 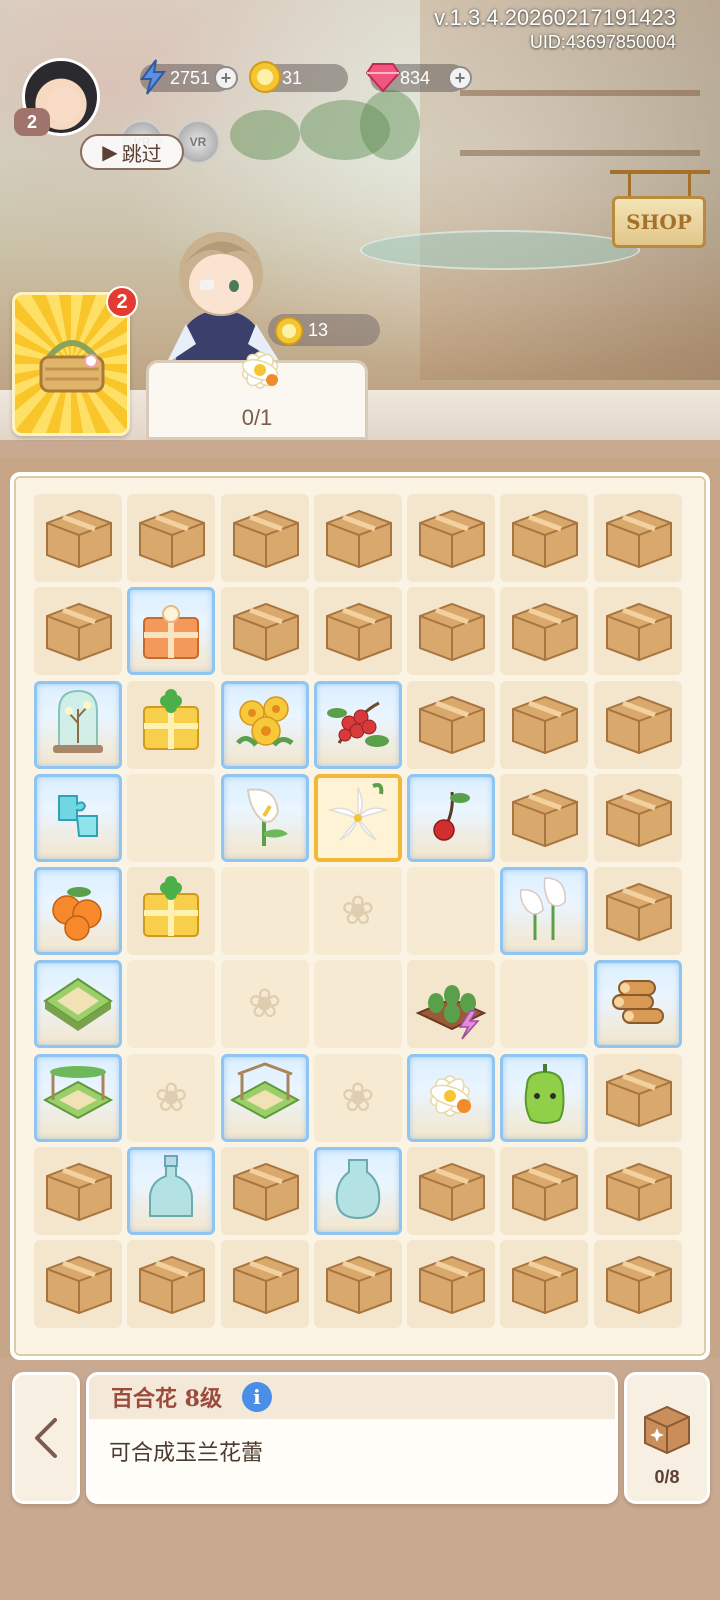 What do you see at coordinates (141, 154) in the screenshot?
I see `skip-label: 跳过` at bounding box center [141, 154].